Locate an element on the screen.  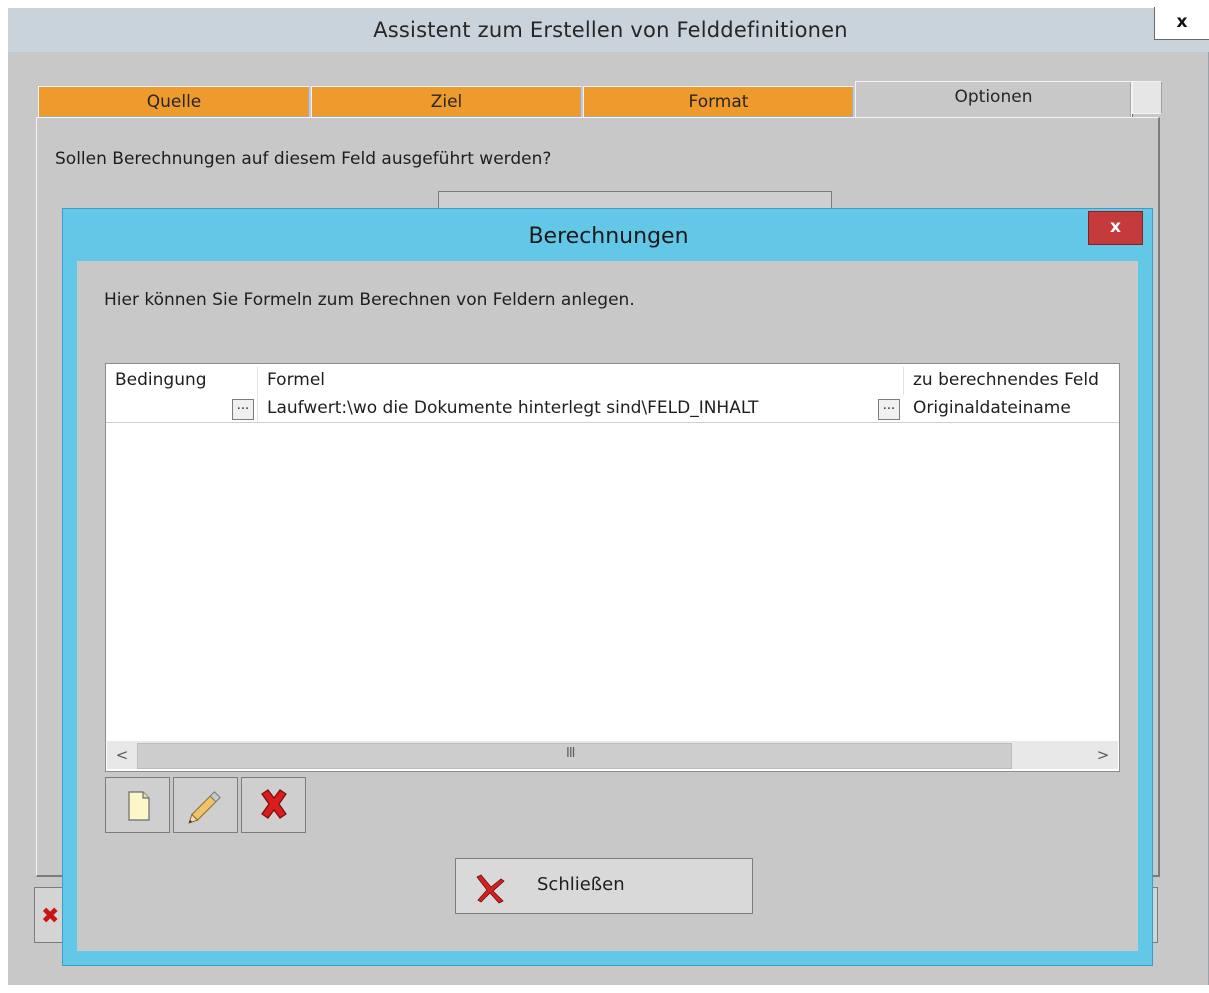
delete-formula-button is located at coordinates (273, 805).